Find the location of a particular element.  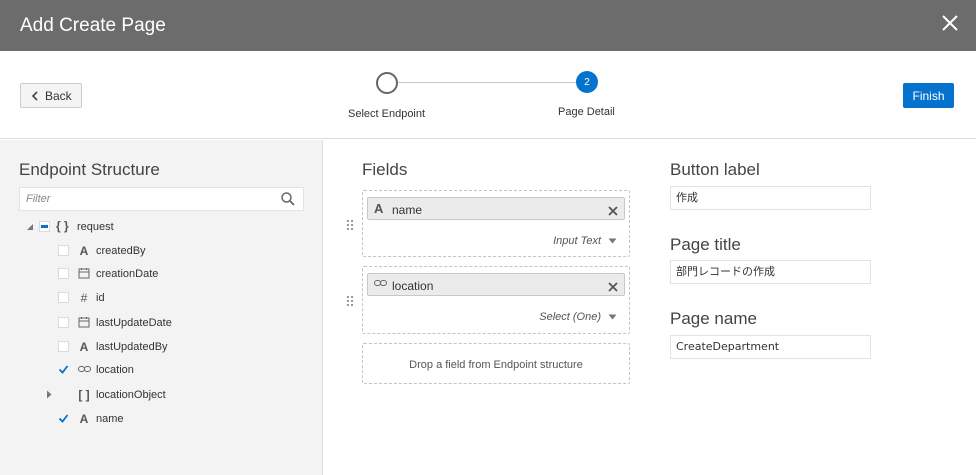

page-name-heading: Page name is located at coordinates (713, 318).